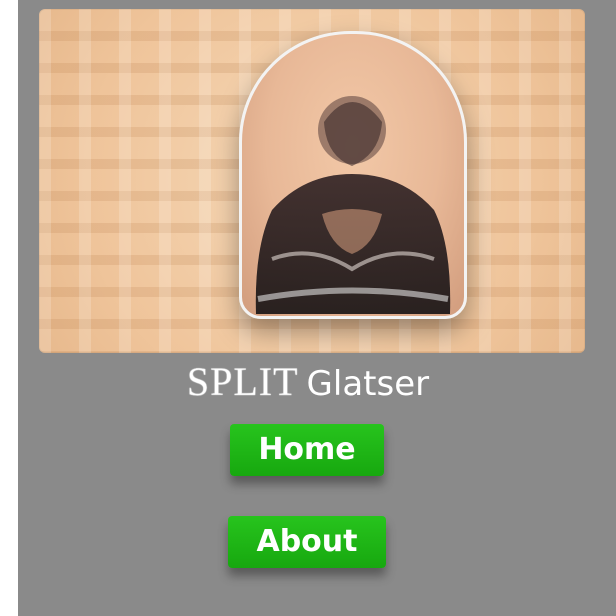  What do you see at coordinates (242, 381) in the screenshot?
I see `title-split: SPLIT` at bounding box center [242, 381].